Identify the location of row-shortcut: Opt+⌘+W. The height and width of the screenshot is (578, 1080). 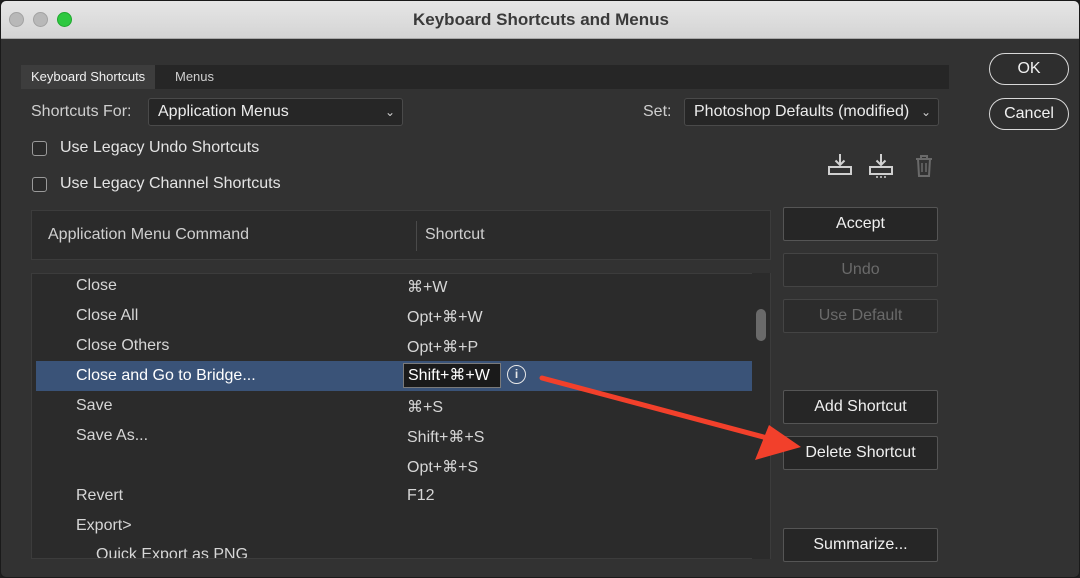
(445, 317).